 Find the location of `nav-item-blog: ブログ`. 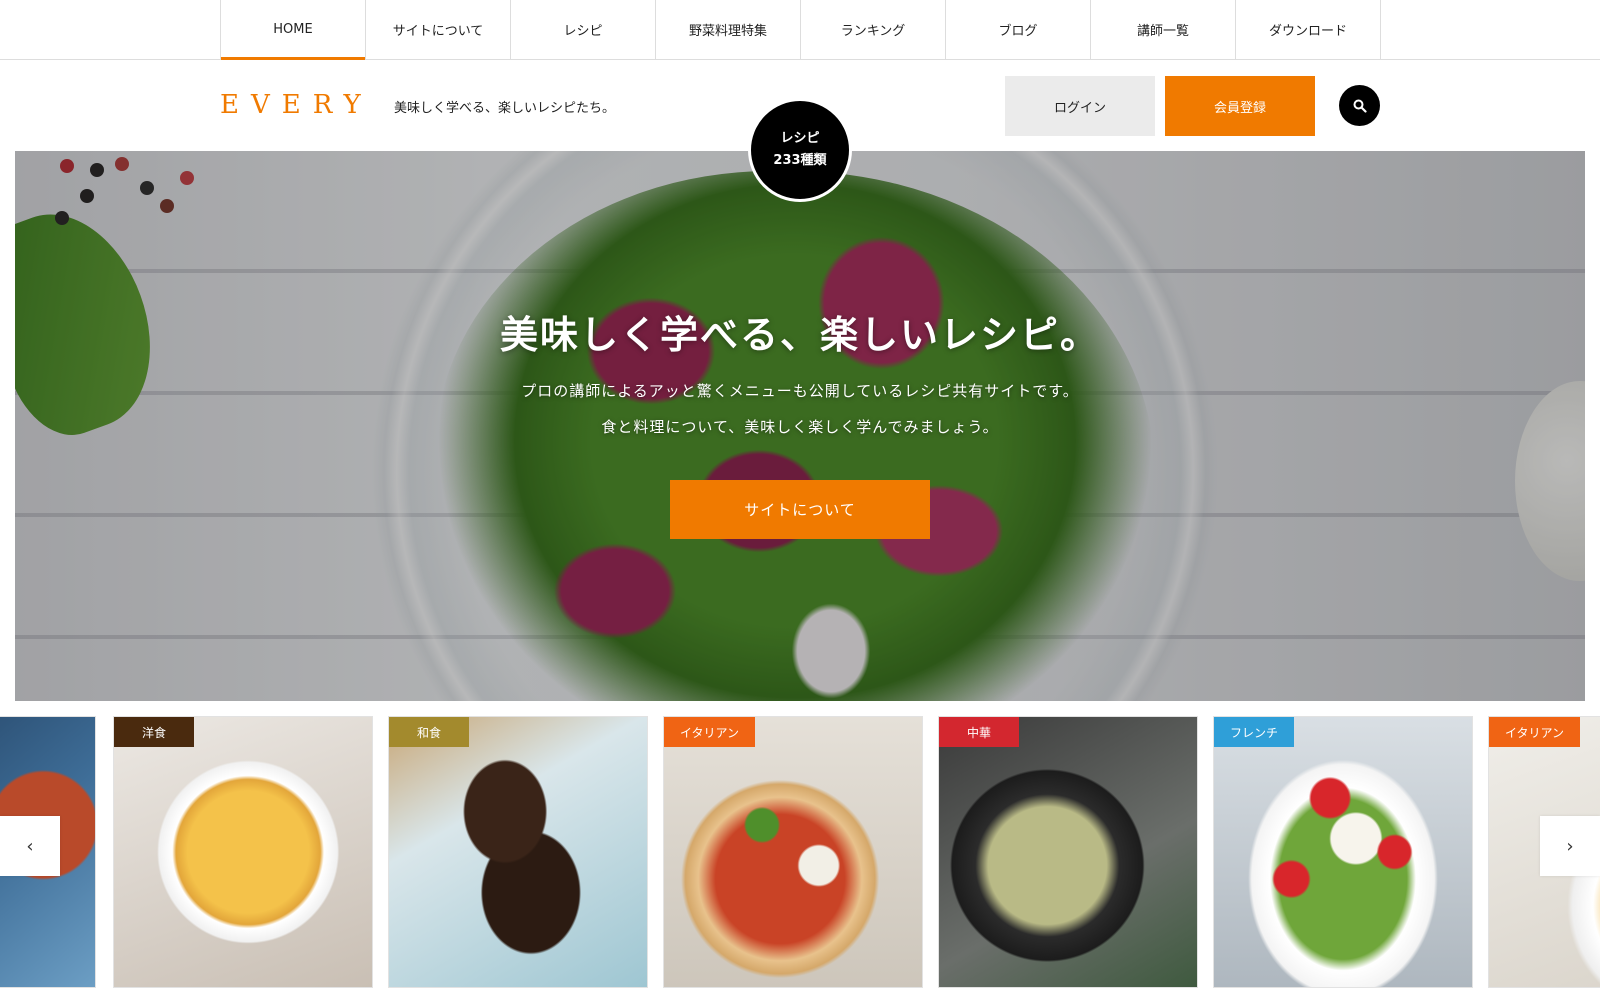

nav-item-blog: ブログ is located at coordinates (1018, 29).